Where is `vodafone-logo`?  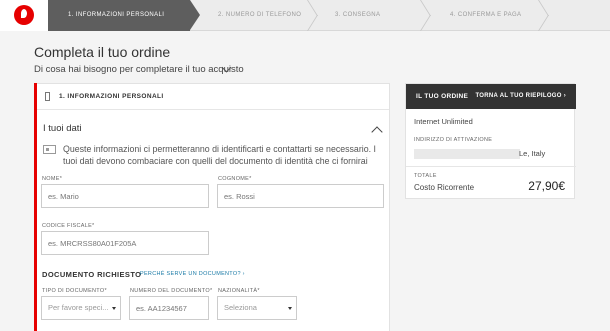
vodafone-logo is located at coordinates (24, 15).